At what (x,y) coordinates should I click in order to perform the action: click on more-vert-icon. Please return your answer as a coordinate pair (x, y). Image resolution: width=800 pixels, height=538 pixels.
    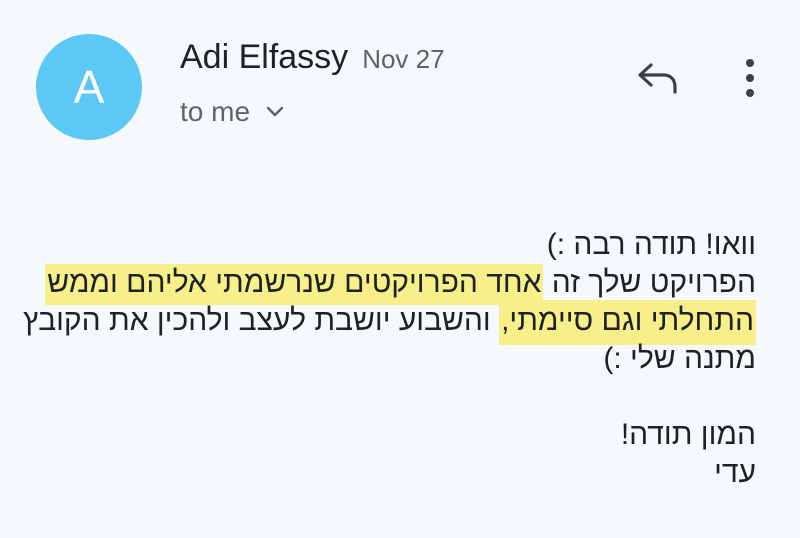
    Looking at the image, I should click on (750, 80).